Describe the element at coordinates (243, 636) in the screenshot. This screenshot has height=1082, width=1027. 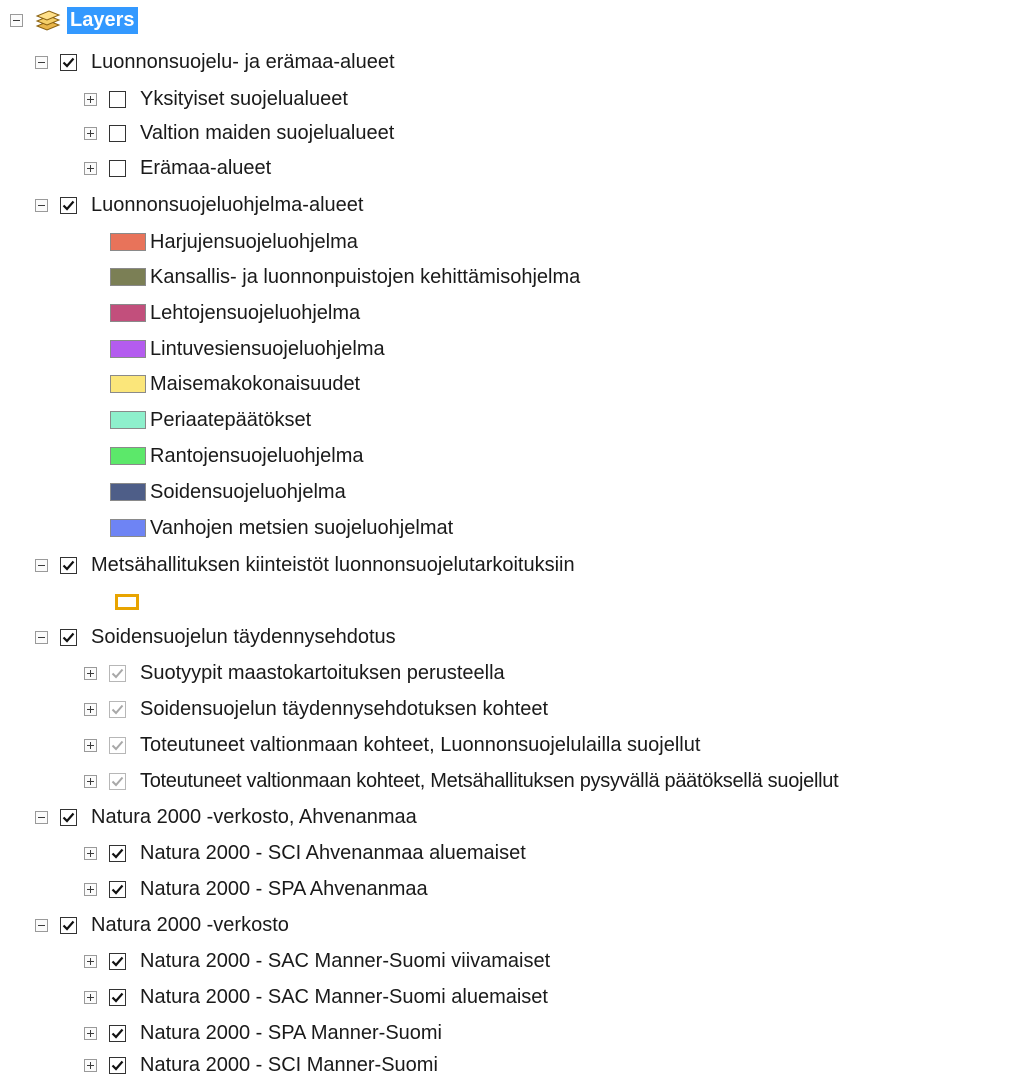
I see `layer-label: Soidensuojelun täydennysehdotus` at that location.